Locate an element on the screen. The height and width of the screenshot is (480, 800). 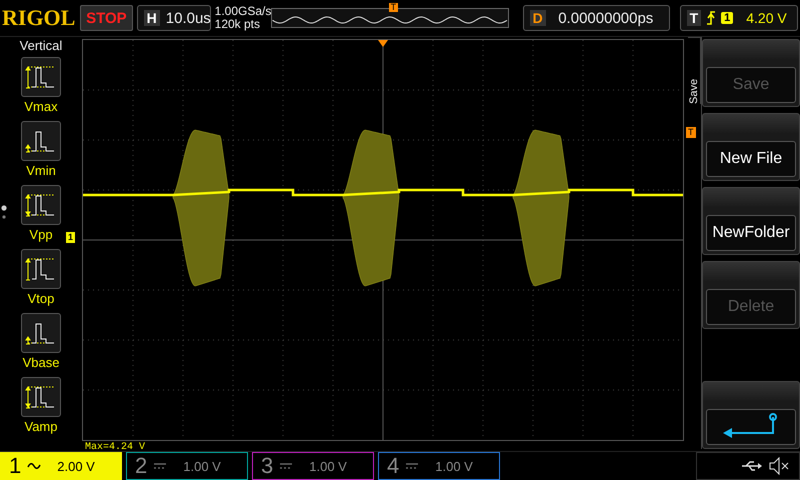
ac-coupling-icon is located at coordinates (34, 466).